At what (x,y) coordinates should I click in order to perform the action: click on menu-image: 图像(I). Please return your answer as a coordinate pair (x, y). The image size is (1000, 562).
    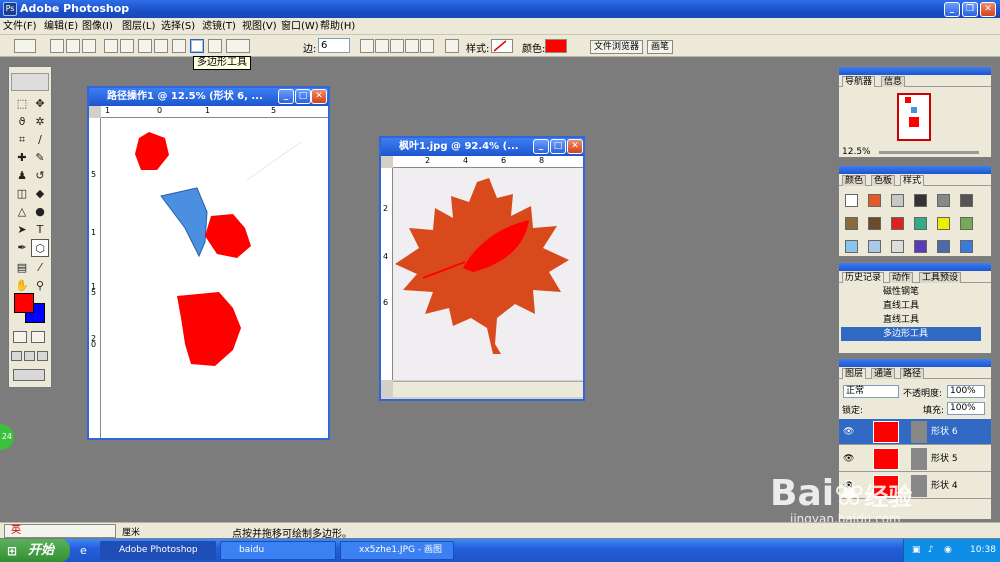
    Looking at the image, I should click on (97, 26).